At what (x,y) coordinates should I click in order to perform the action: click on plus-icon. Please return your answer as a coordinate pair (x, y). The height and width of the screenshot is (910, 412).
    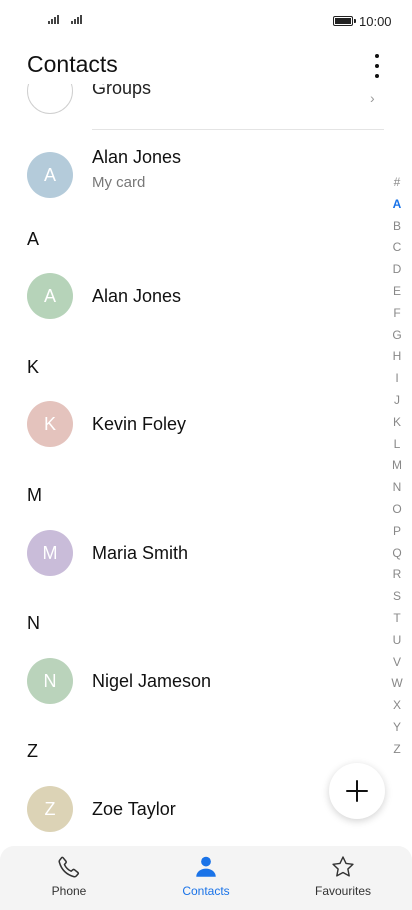
    Looking at the image, I should click on (357, 791).